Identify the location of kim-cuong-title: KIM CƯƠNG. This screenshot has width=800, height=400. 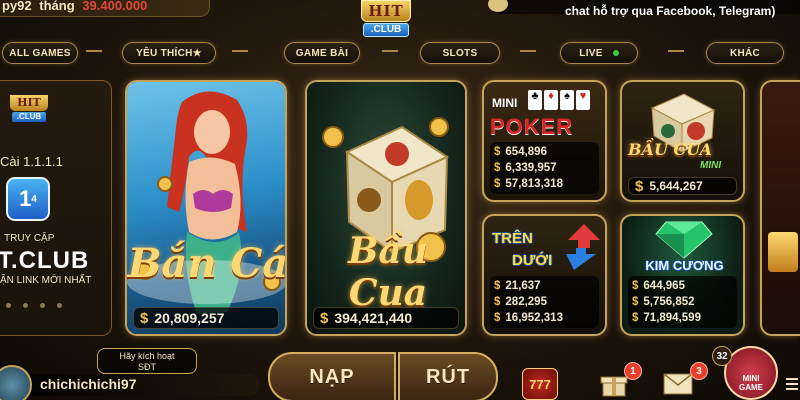
(684, 265).